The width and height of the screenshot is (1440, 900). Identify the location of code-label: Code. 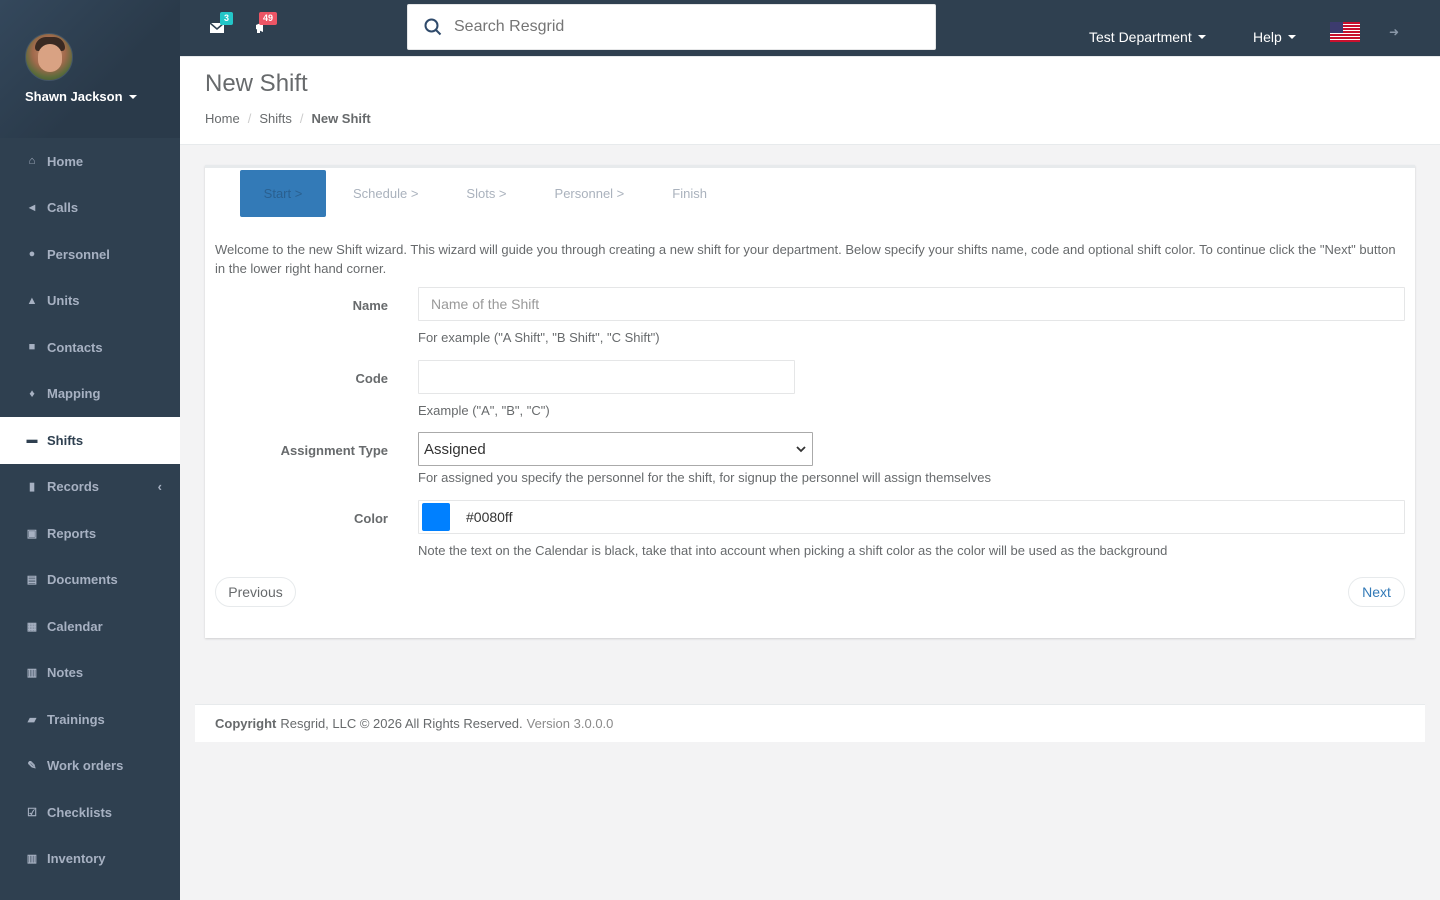
(372, 378).